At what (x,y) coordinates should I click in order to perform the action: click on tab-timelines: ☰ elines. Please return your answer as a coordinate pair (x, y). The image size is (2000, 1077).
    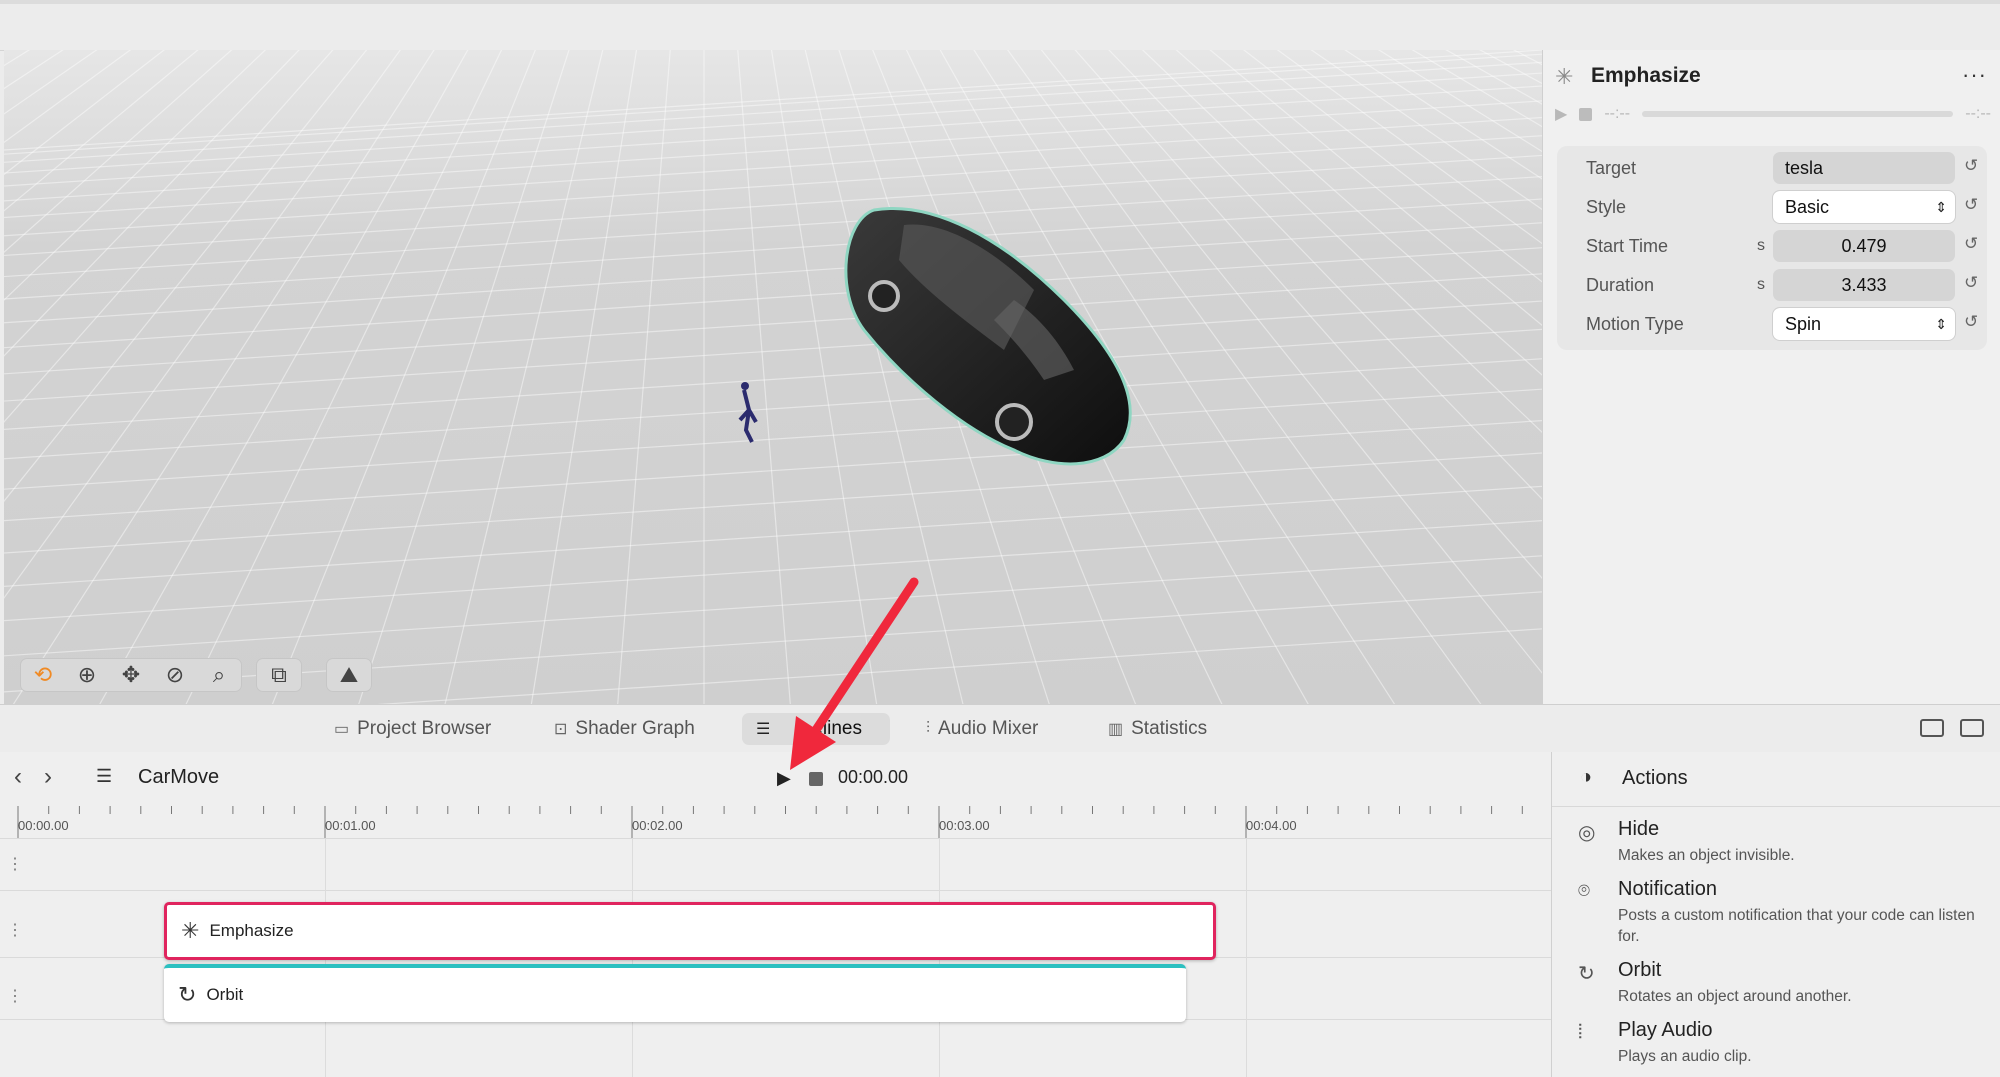
    Looking at the image, I should click on (816, 729).